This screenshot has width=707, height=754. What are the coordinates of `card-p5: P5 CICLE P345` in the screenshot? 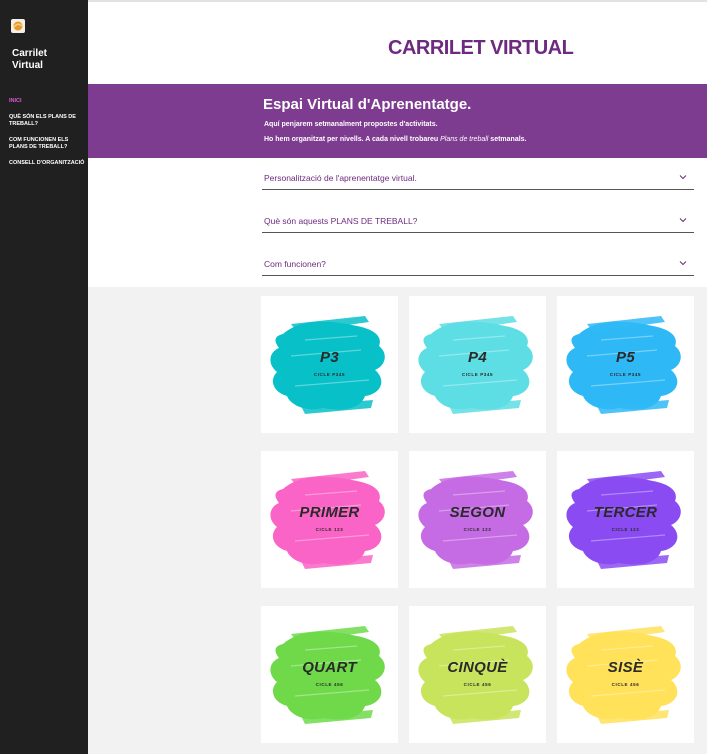 It's located at (625, 364).